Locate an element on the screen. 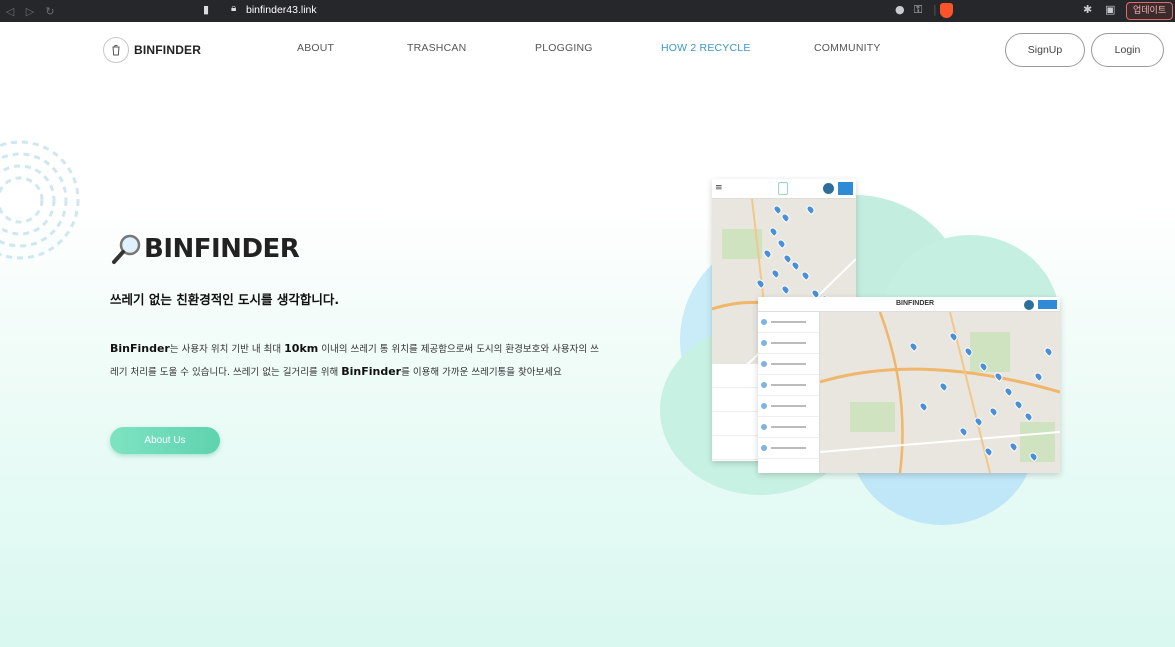  nav-about: ABOUT is located at coordinates (315, 48).